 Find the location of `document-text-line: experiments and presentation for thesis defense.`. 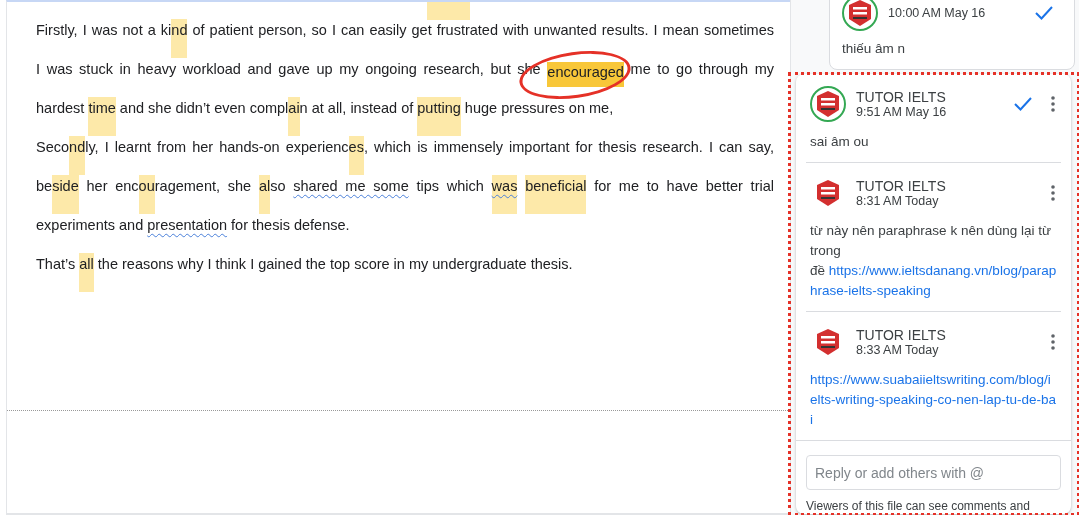

document-text-line: experiments and presentation for thesis defense. is located at coordinates (193, 225).